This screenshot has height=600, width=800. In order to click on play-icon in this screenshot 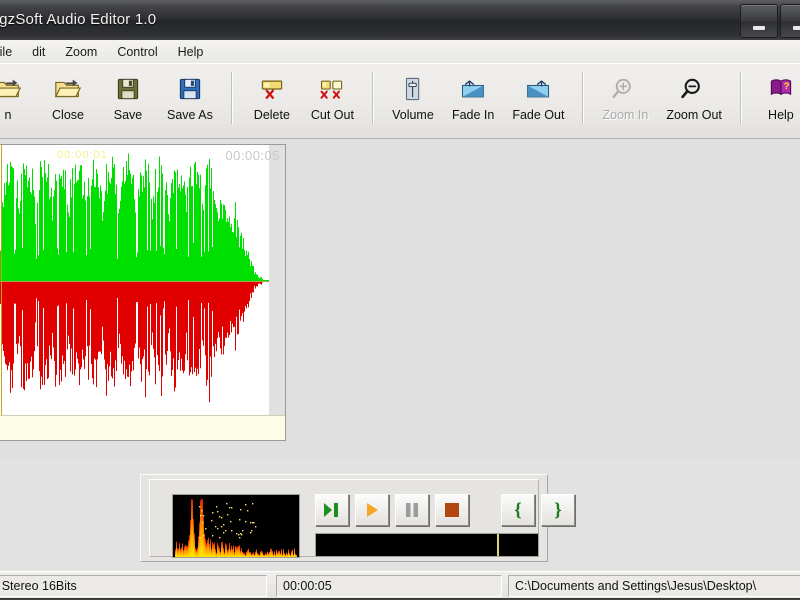, I will do `click(372, 510)`.